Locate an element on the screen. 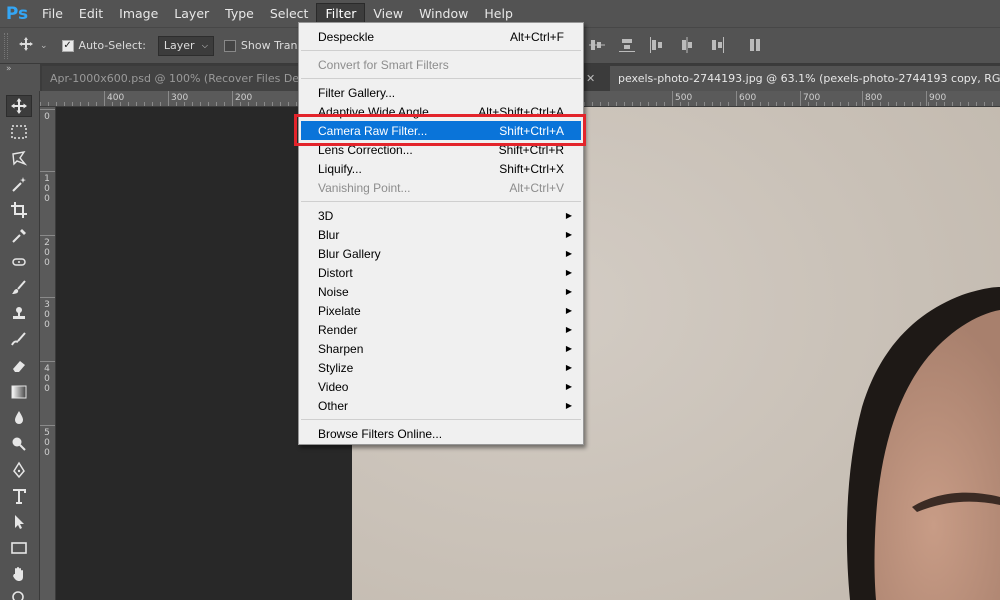 The image size is (1000, 600). menu-item-shortcut: Shift+Ctrl+X is located at coordinates (531, 168).